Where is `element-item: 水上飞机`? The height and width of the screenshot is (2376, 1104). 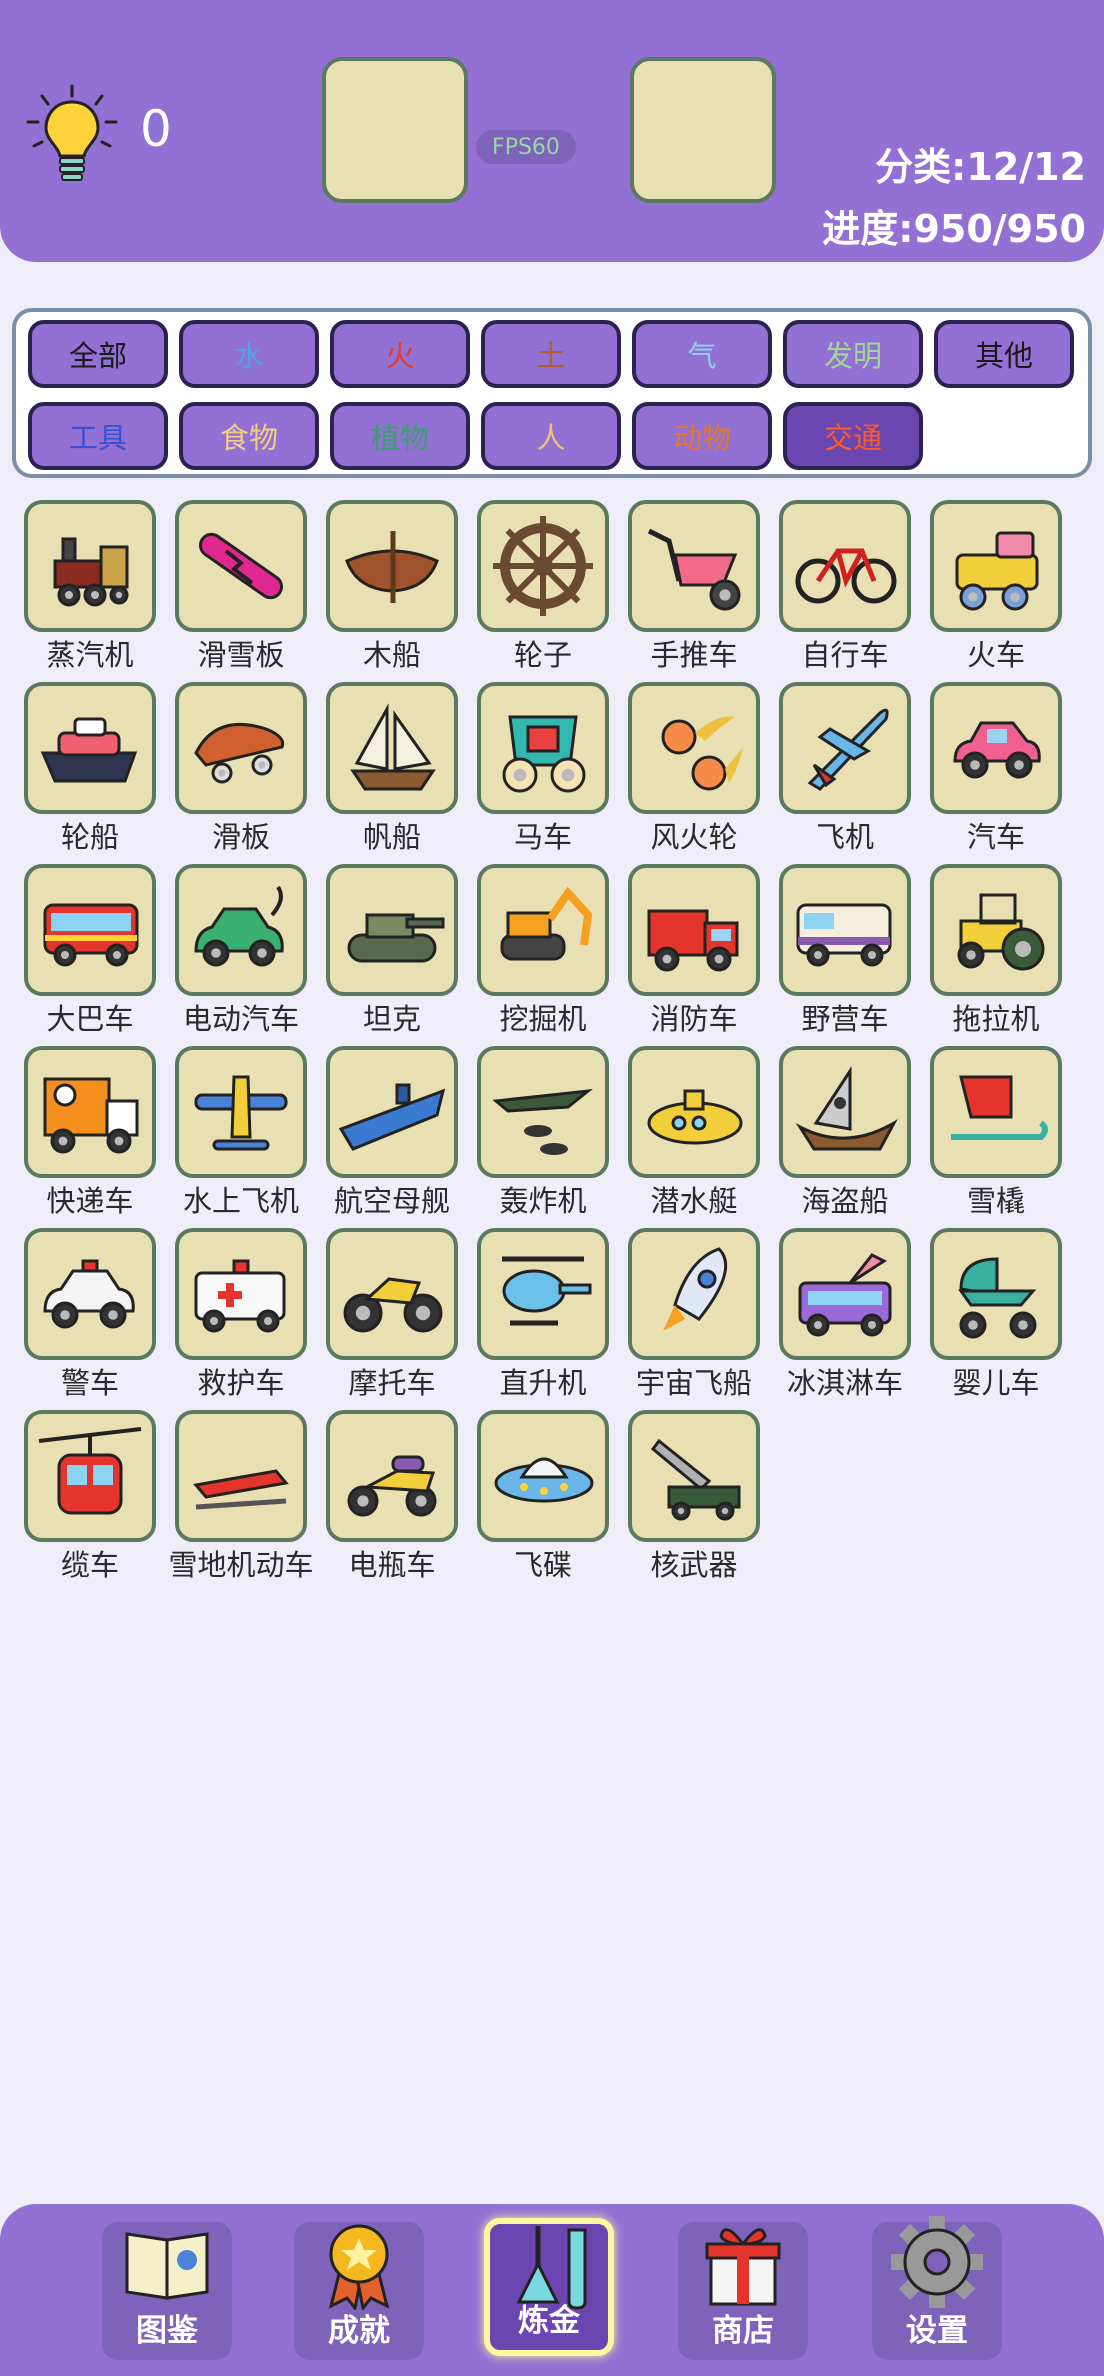
element-item: 水上飞机 is located at coordinates (241, 1132).